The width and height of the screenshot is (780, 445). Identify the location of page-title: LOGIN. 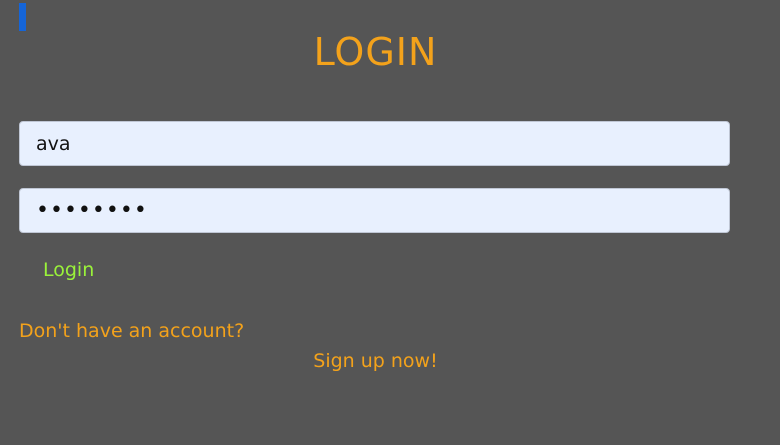
(375, 52).